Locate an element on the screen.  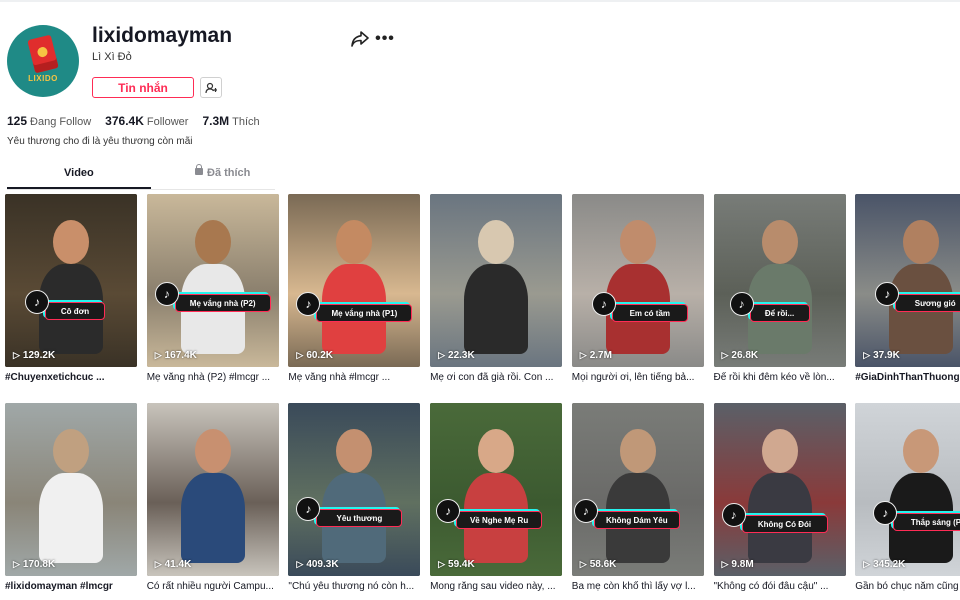
stat-following: 125 Đang Follow is located at coordinates (49, 121).